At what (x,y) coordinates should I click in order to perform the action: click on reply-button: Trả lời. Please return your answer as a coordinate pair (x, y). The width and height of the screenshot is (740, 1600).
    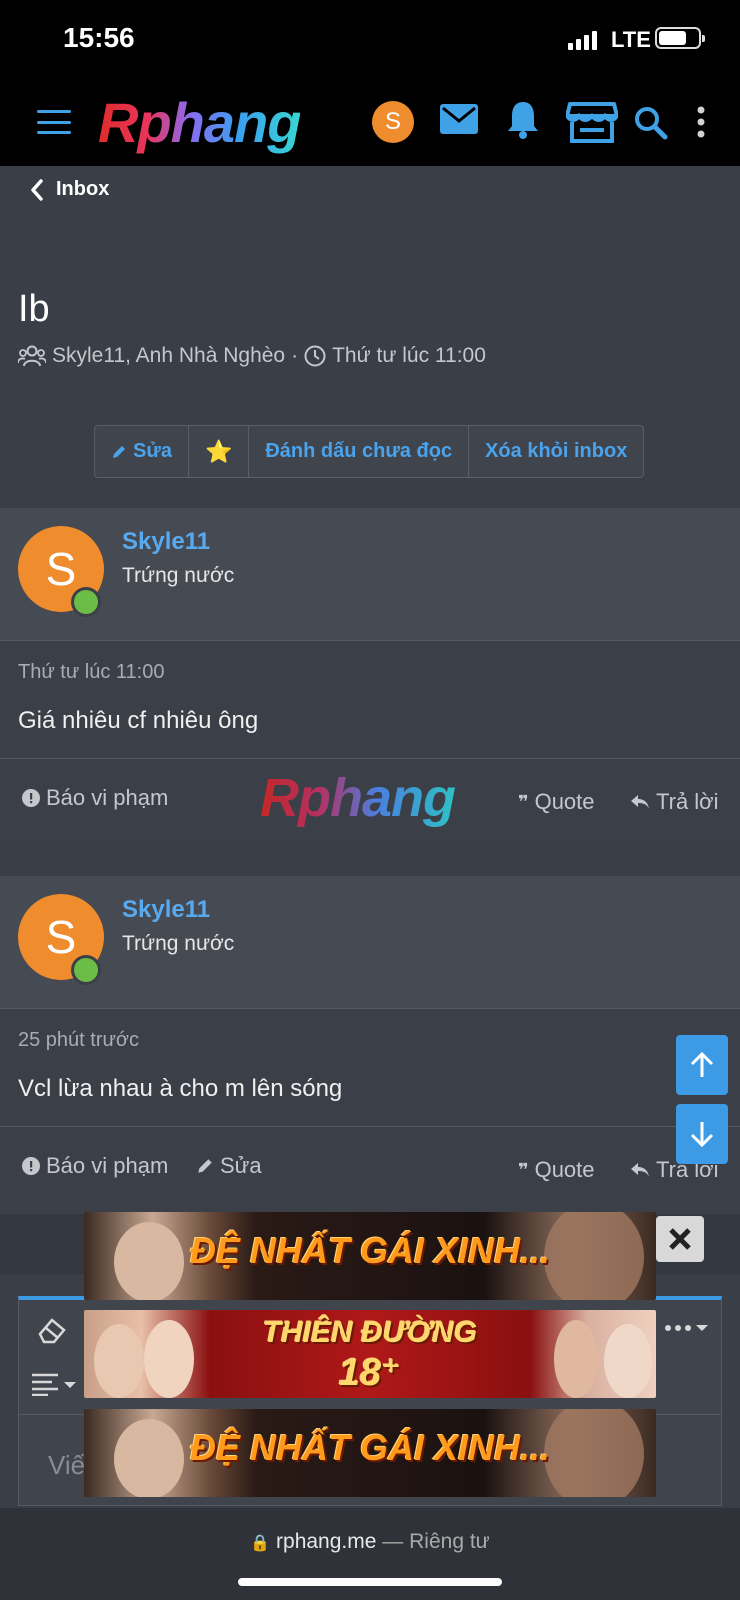
    Looking at the image, I should click on (674, 802).